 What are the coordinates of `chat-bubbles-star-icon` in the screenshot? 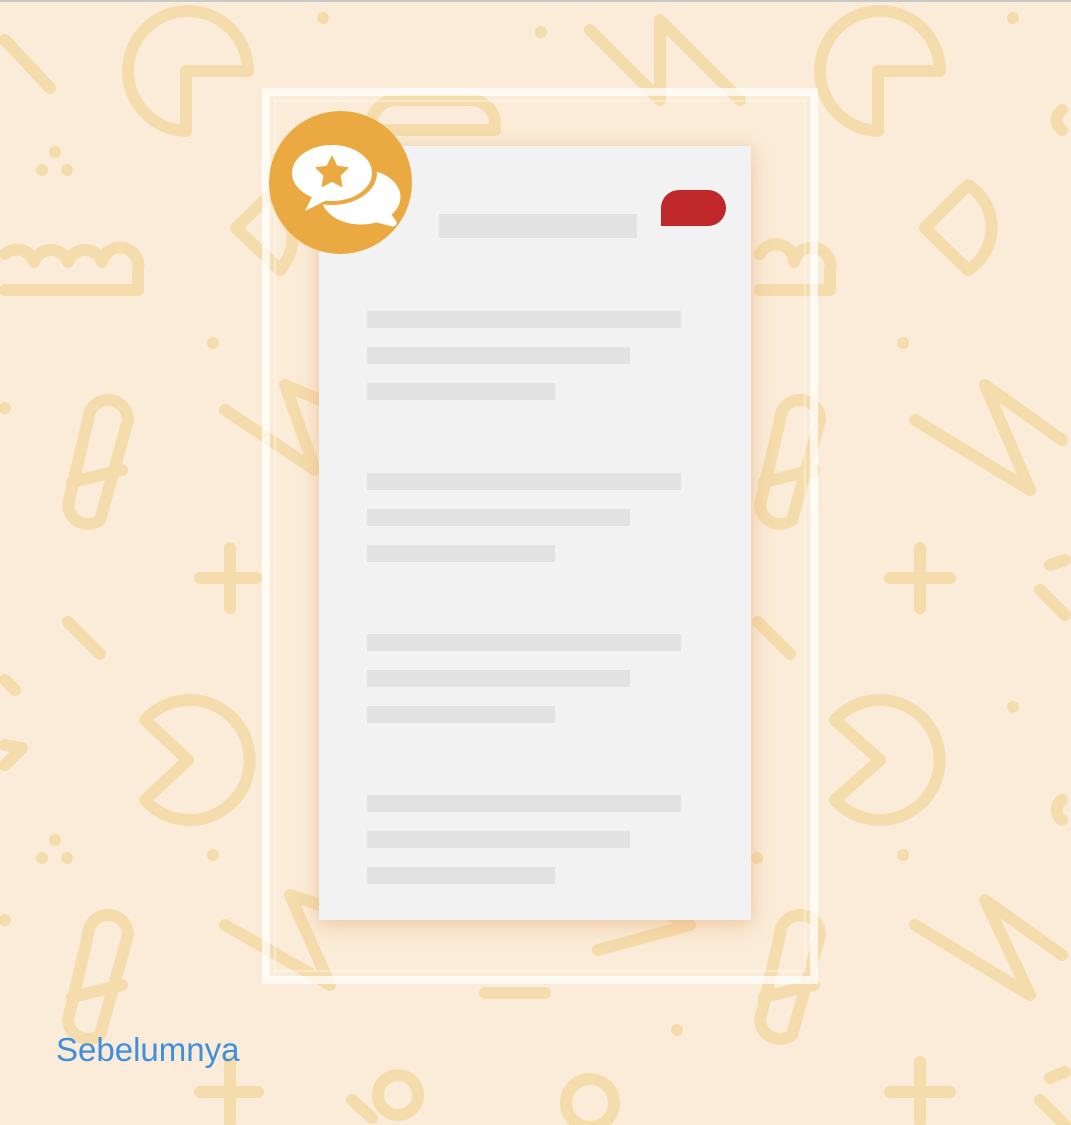 It's located at (340, 182).